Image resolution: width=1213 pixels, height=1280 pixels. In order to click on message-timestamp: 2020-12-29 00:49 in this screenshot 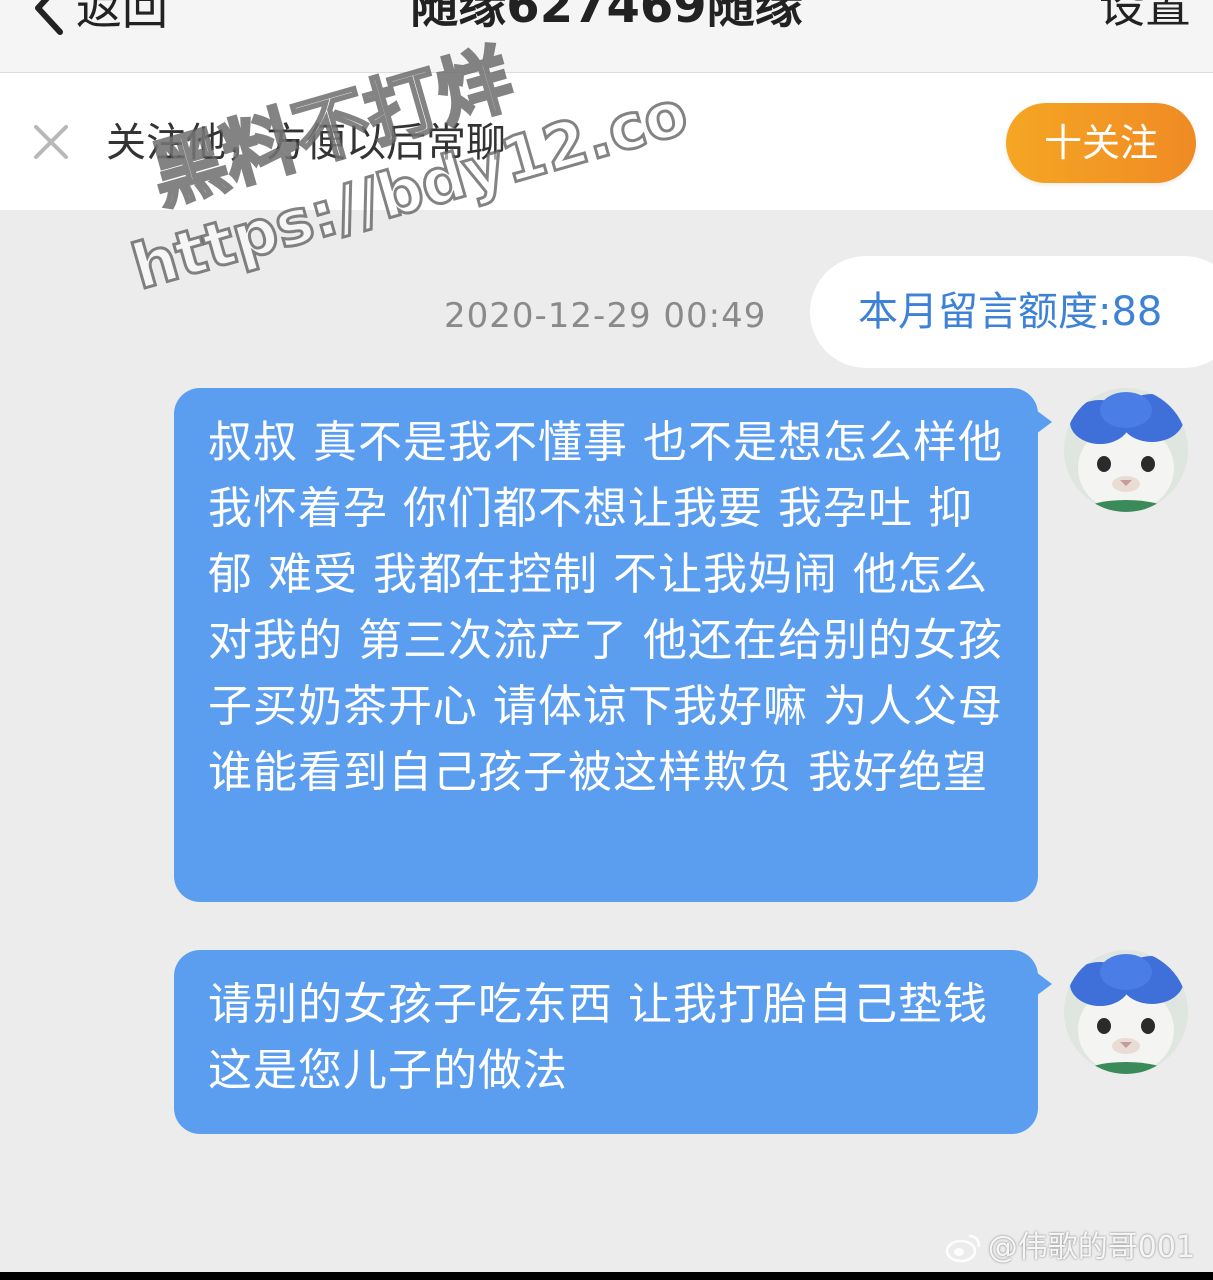, I will do `click(605, 316)`.